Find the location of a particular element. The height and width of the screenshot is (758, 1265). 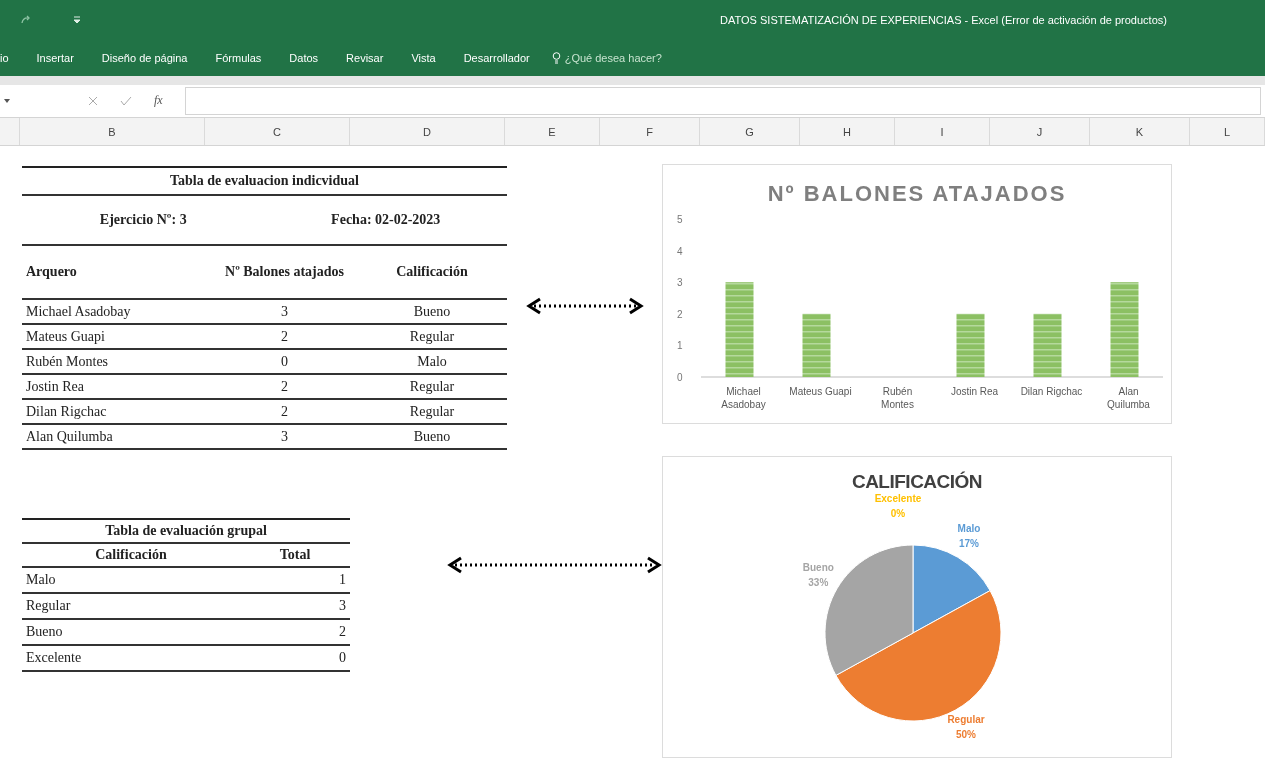

ribbon-tab: Vista is located at coordinates (423, 57).